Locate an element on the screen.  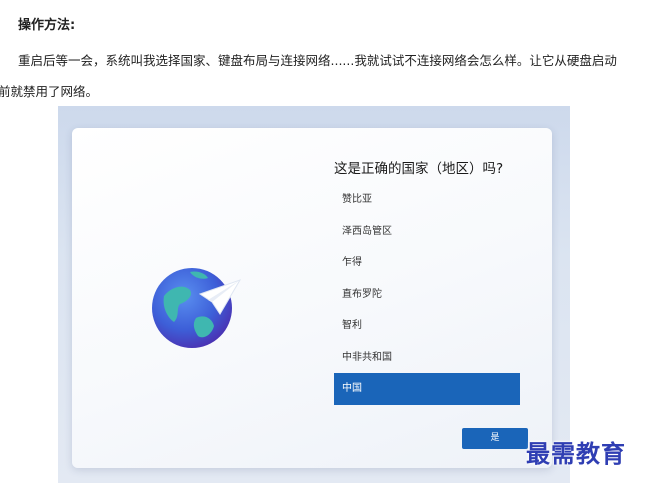
country-item-chad: 乍得 is located at coordinates (427, 263).